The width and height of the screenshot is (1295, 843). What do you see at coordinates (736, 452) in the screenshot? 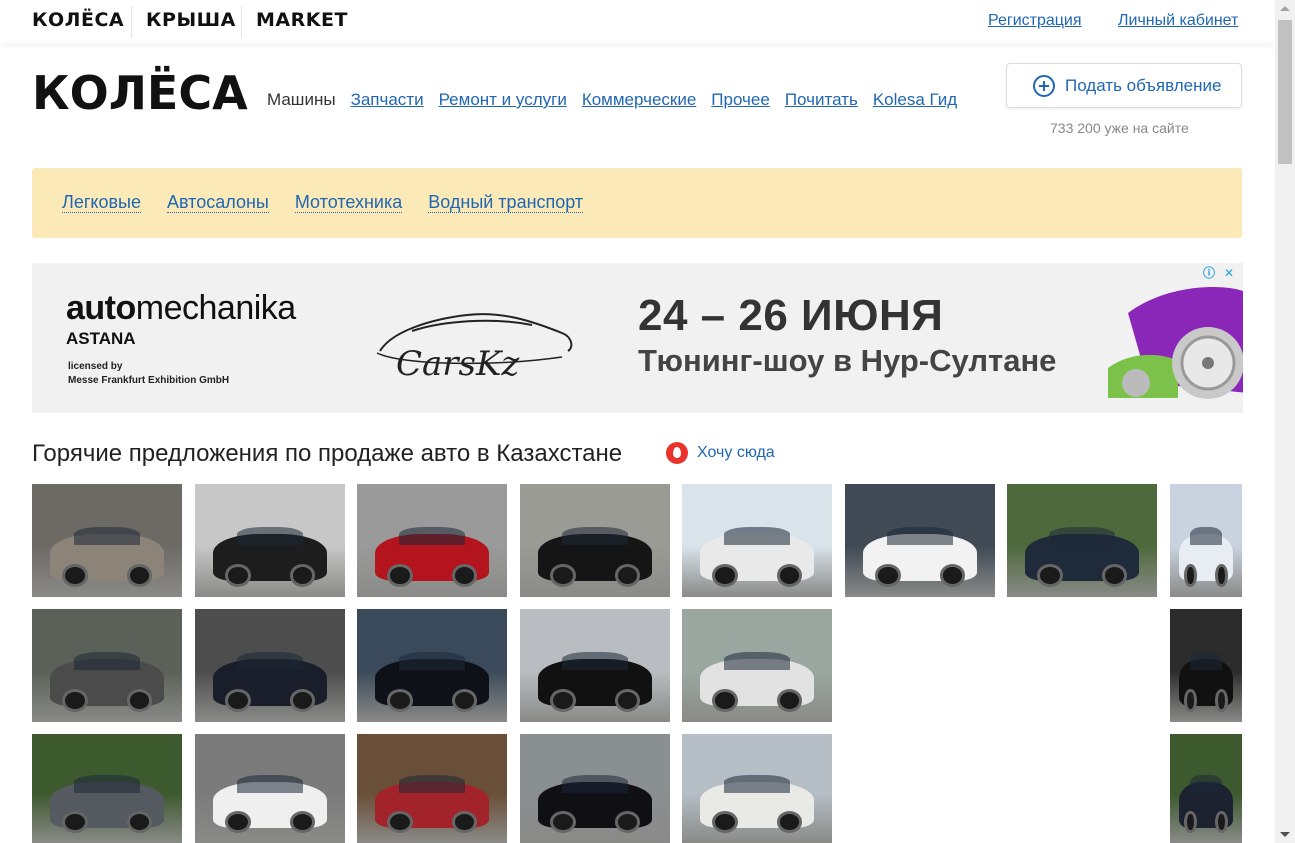
I see `hot-offers-cta-label: Хочу сюда` at bounding box center [736, 452].